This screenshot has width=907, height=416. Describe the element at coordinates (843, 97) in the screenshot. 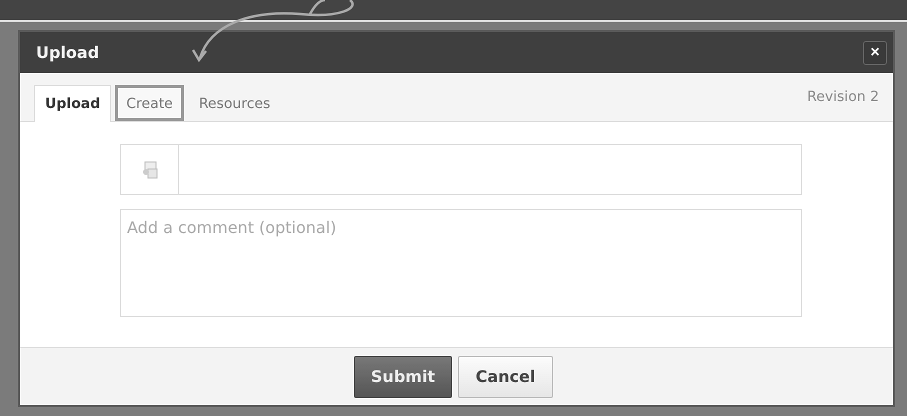

I see `revision-label: Revision 2` at that location.